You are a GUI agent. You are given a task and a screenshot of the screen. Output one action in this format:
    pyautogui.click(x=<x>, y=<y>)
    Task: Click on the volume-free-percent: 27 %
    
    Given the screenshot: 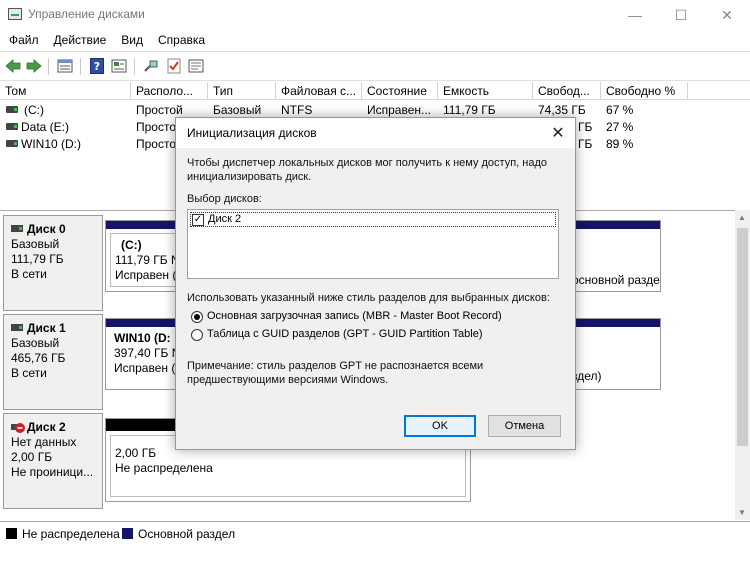 What is the action you would take?
    pyautogui.click(x=620, y=127)
    